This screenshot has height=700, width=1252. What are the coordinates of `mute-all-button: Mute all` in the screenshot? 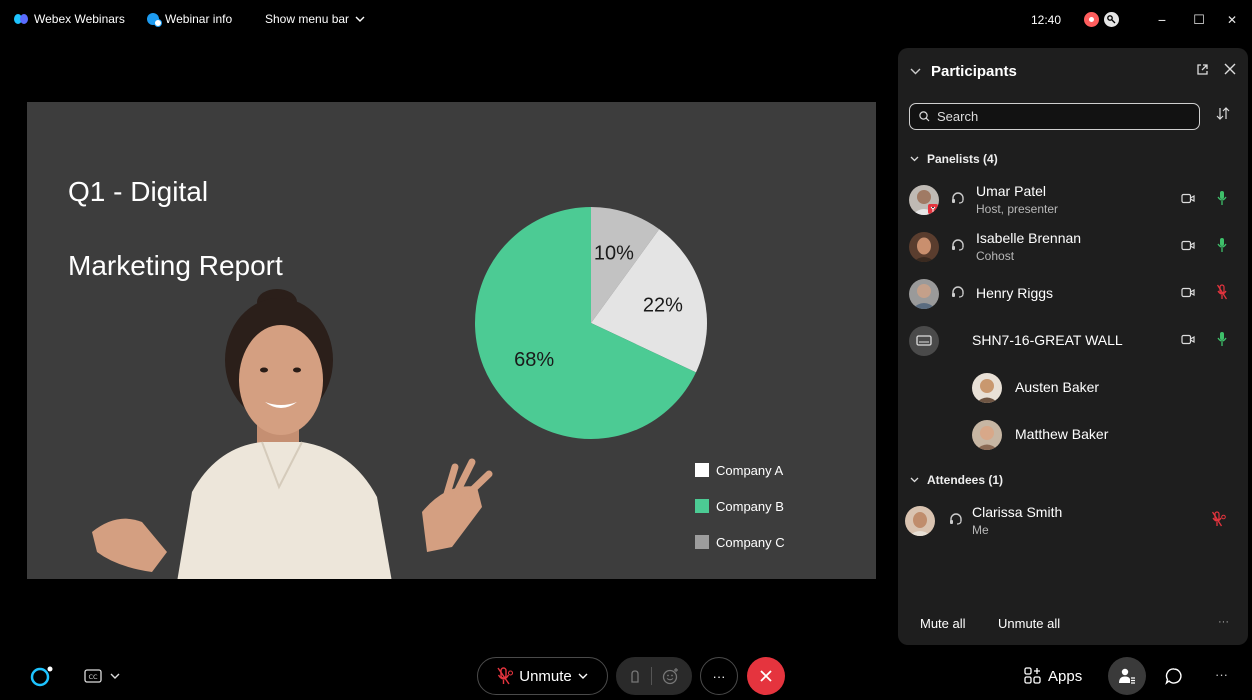 It's located at (943, 623).